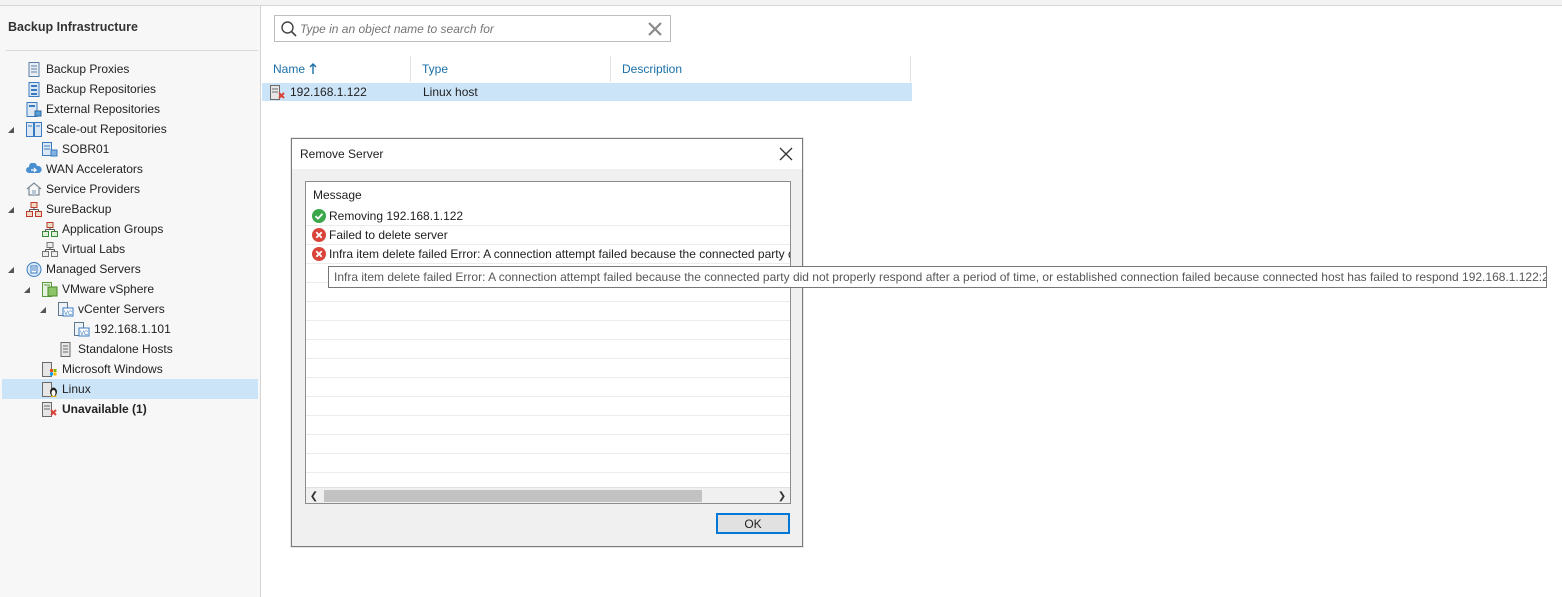 Image resolution: width=1562 pixels, height=597 pixels. I want to click on tree-item-label: Application Groups, so click(113, 229).